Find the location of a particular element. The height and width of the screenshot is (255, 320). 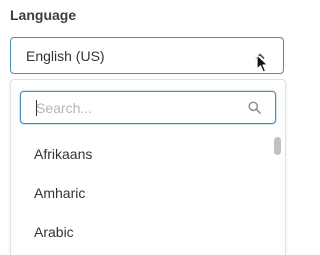

search-field is located at coordinates (148, 107).